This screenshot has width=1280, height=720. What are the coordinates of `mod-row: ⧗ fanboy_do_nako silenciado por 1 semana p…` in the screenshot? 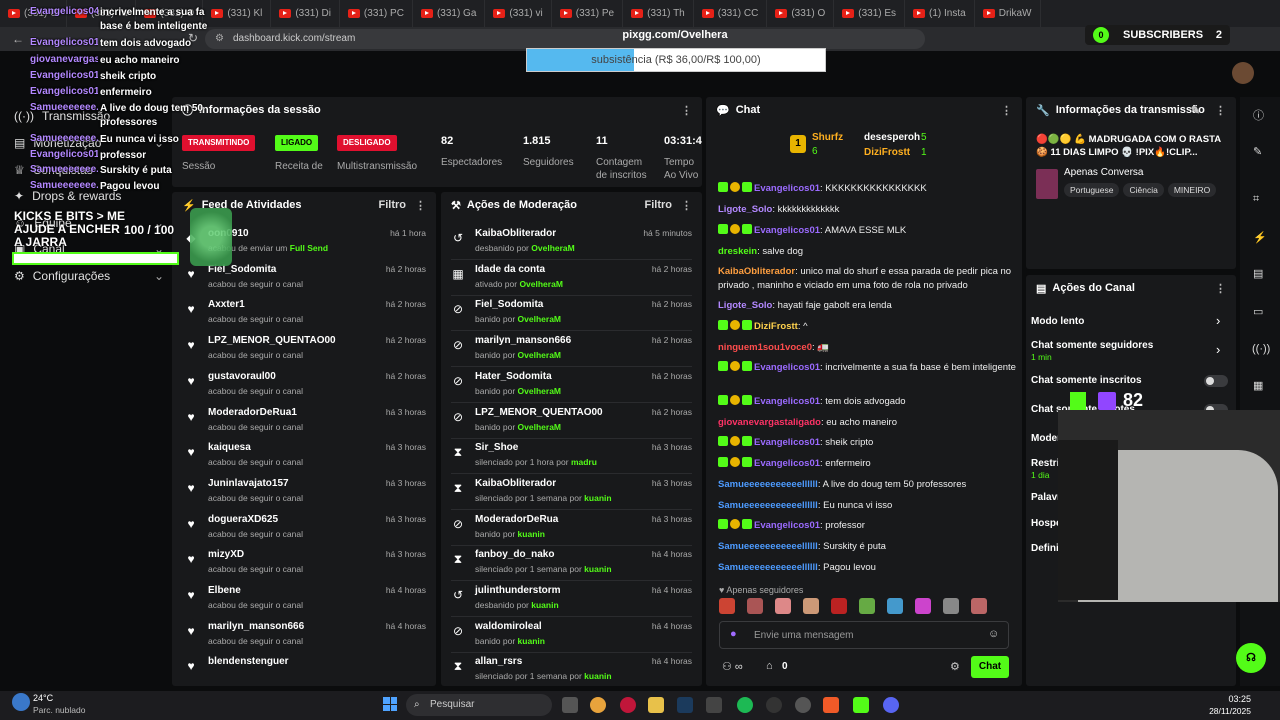 It's located at (571, 564).